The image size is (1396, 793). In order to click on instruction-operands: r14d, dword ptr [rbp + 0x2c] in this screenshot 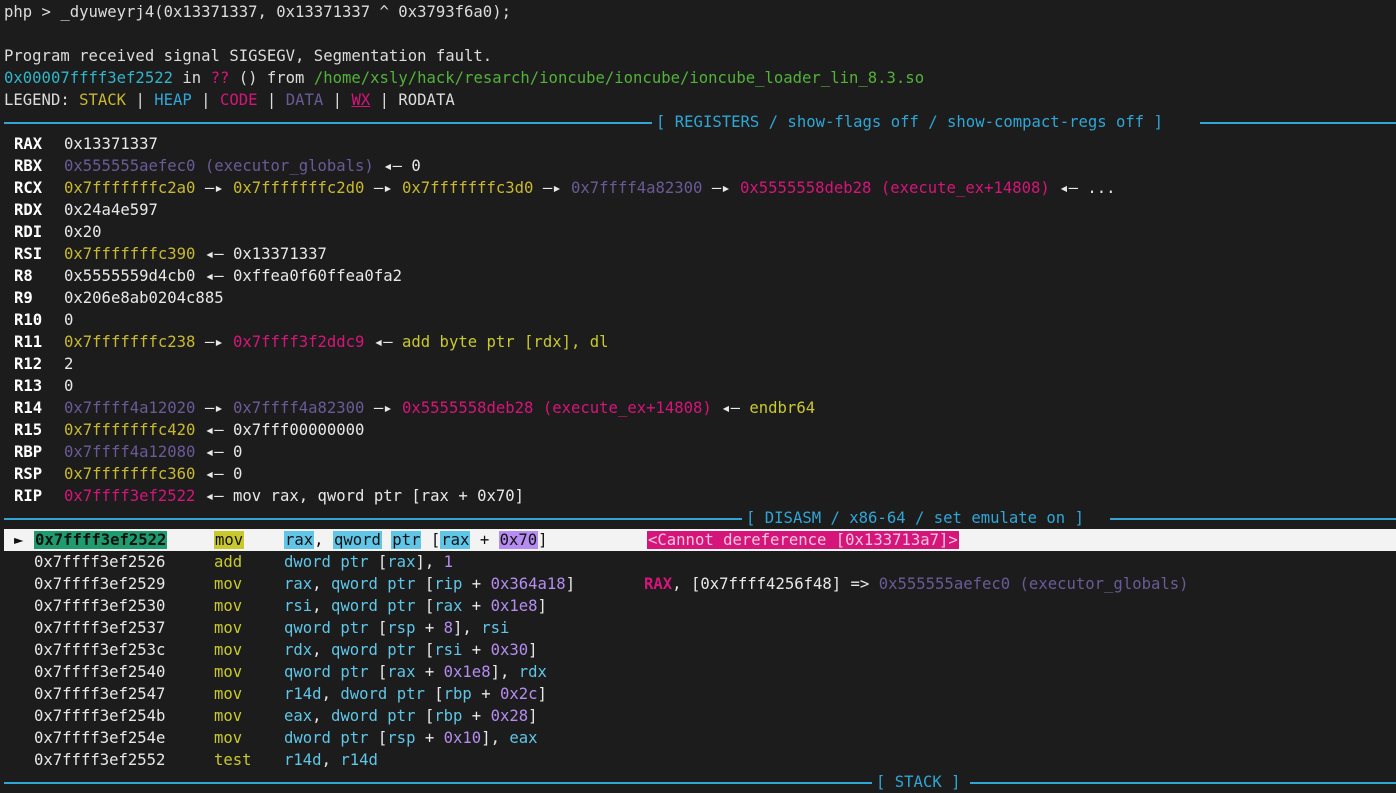, I will do `click(415, 694)`.